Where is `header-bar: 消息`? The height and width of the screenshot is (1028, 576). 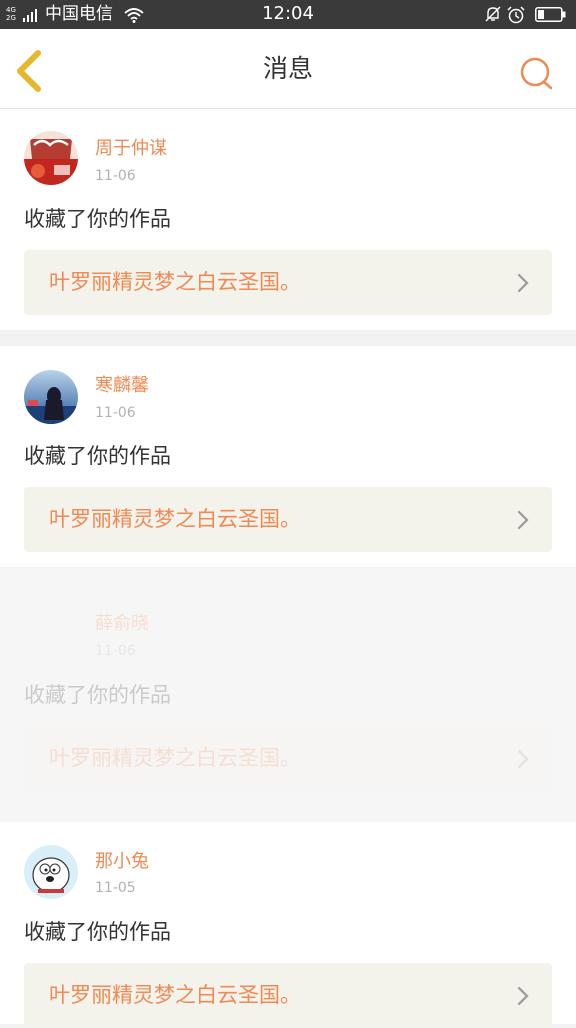
header-bar: 消息 is located at coordinates (288, 69).